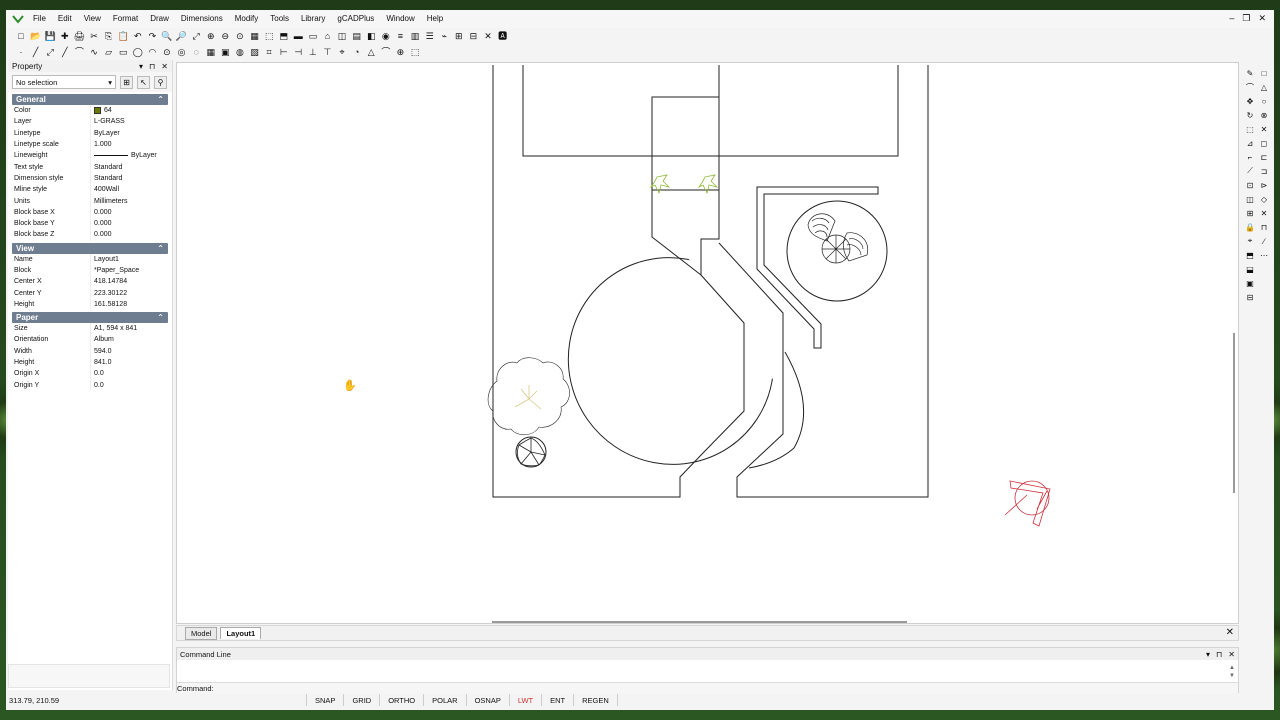 Image resolution: width=1280 pixels, height=720 pixels. Describe the element at coordinates (342, 36) in the screenshot. I see `main-tool-22-icon: ◫` at that location.